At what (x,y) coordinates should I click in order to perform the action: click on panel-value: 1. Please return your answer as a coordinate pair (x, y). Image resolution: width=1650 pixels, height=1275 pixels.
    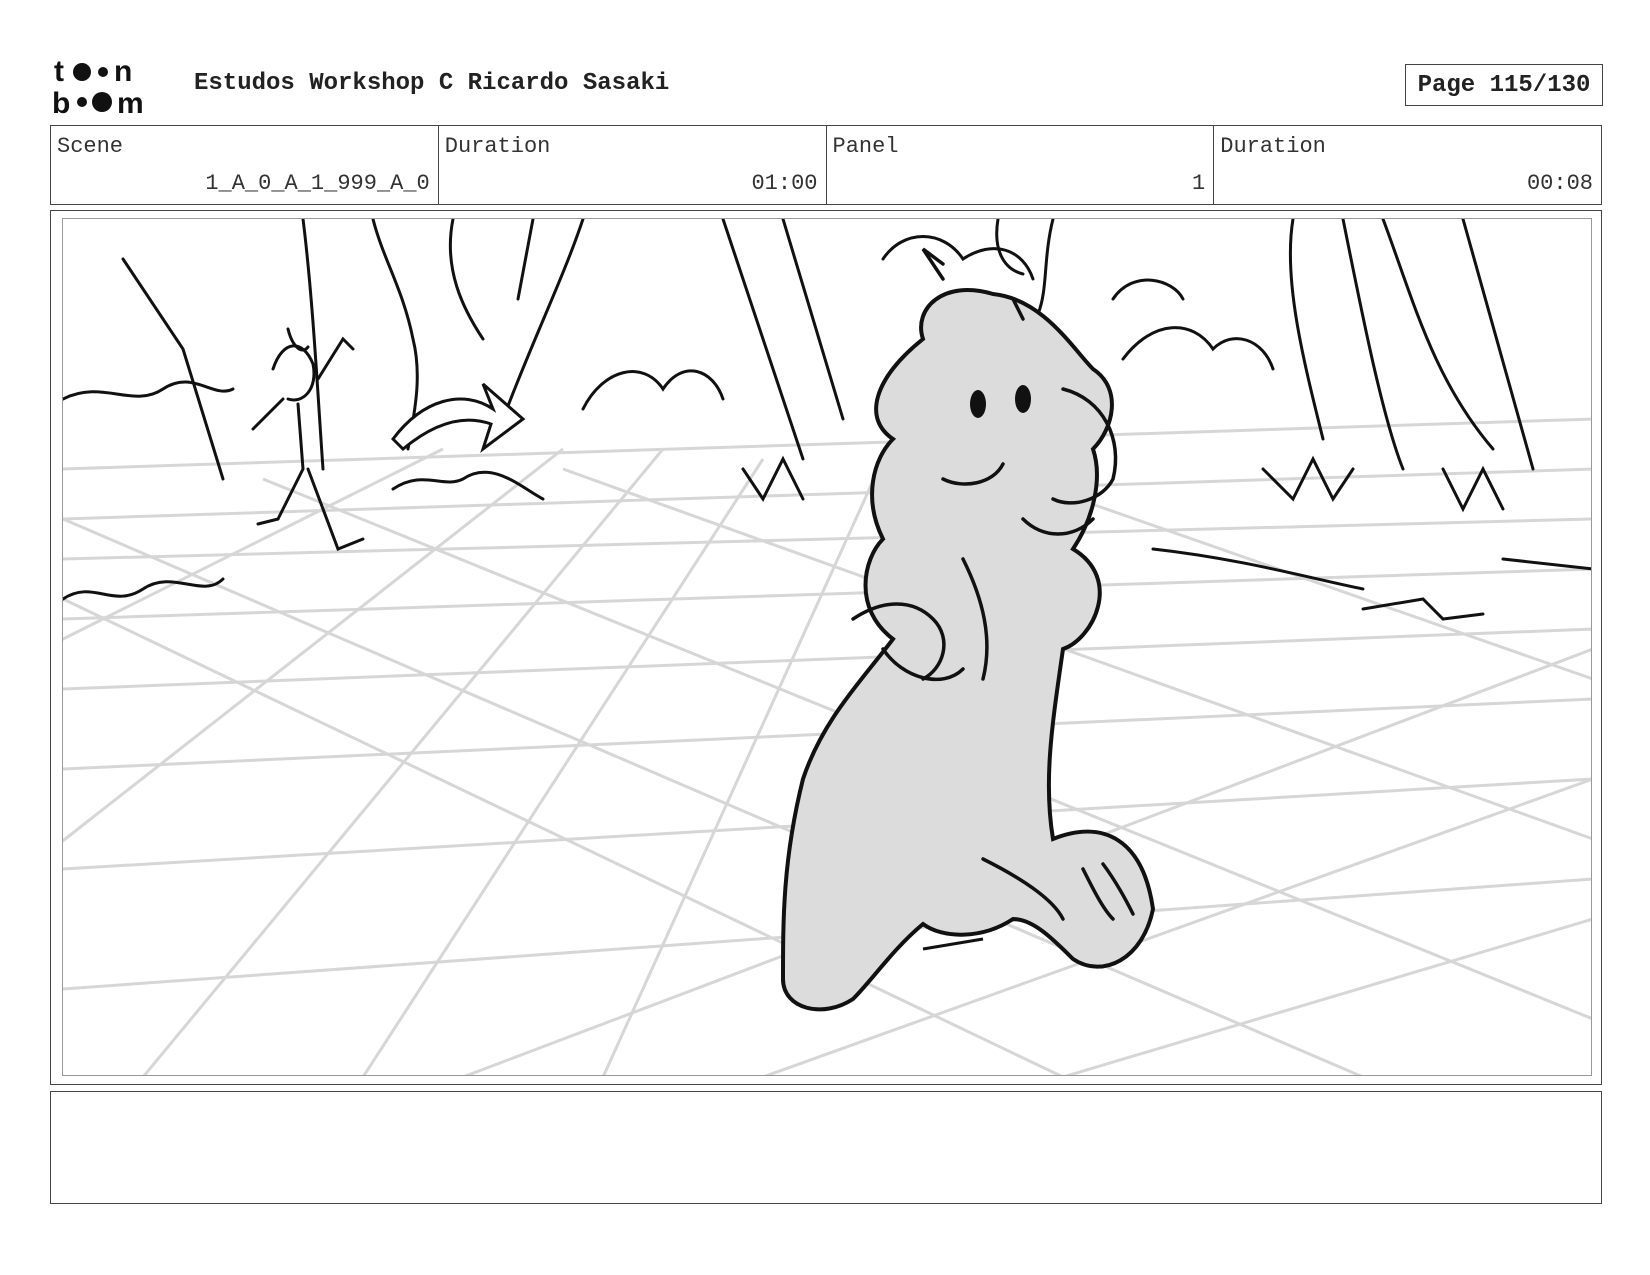
    Looking at the image, I should click on (1199, 183).